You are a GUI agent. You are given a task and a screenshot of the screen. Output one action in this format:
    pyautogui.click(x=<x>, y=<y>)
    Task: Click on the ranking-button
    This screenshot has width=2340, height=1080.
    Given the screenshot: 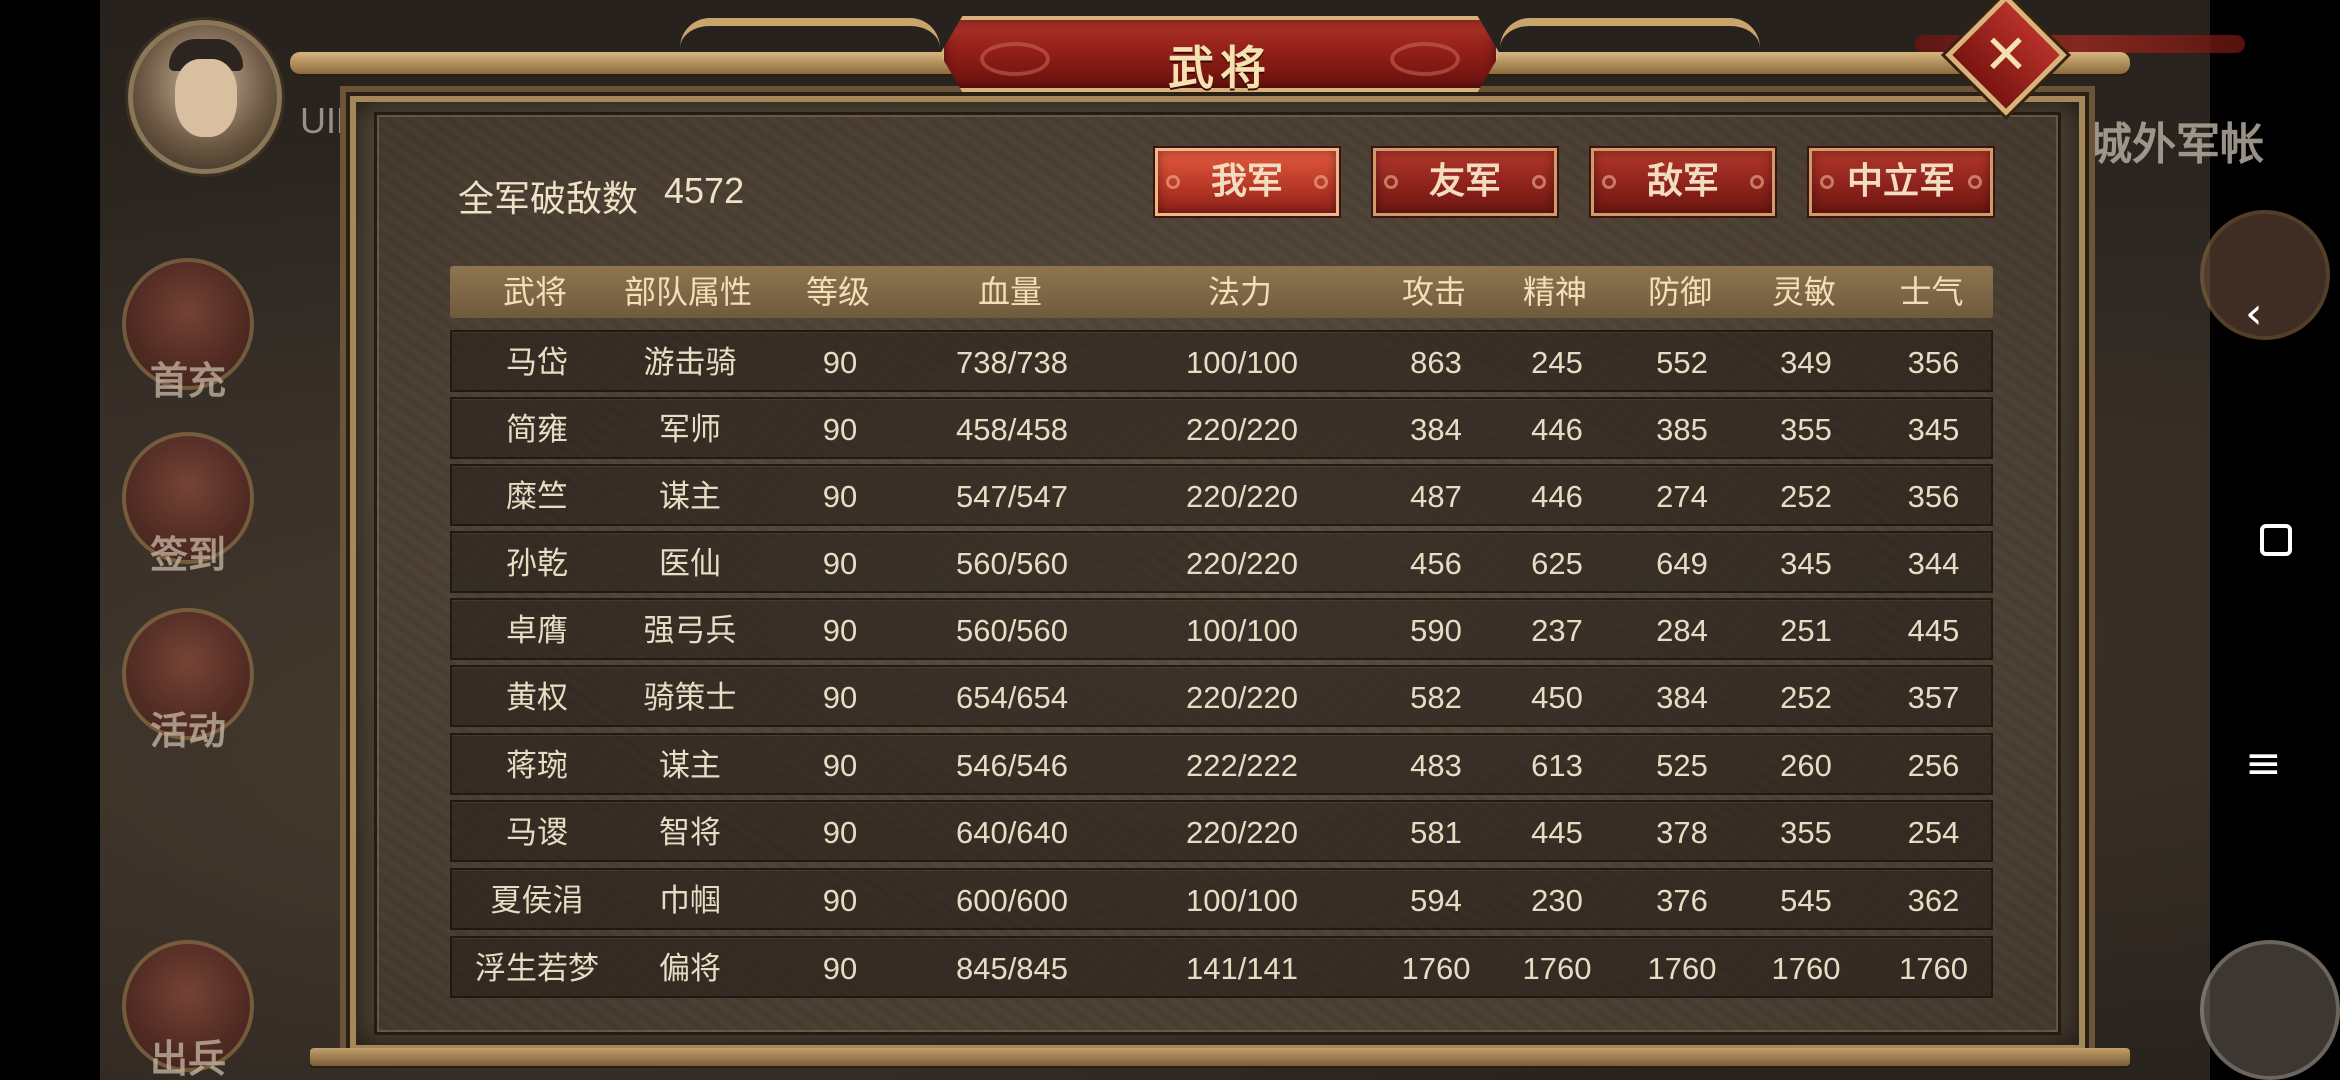 What is the action you would take?
    pyautogui.click(x=2265, y=275)
    